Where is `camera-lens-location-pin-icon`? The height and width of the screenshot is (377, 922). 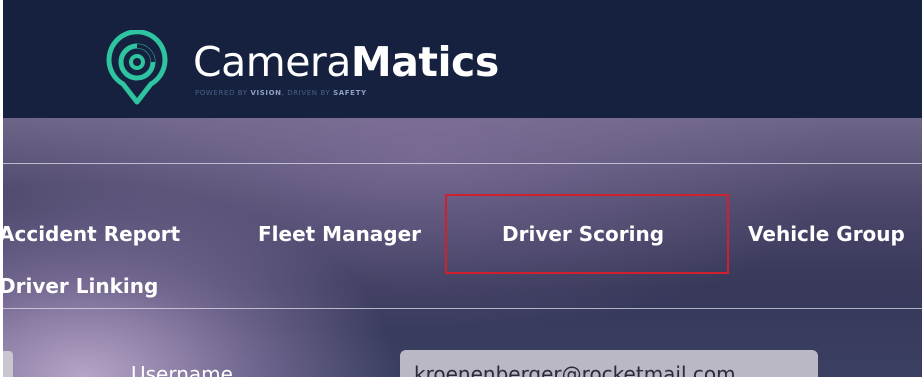 camera-lens-location-pin-icon is located at coordinates (137, 67).